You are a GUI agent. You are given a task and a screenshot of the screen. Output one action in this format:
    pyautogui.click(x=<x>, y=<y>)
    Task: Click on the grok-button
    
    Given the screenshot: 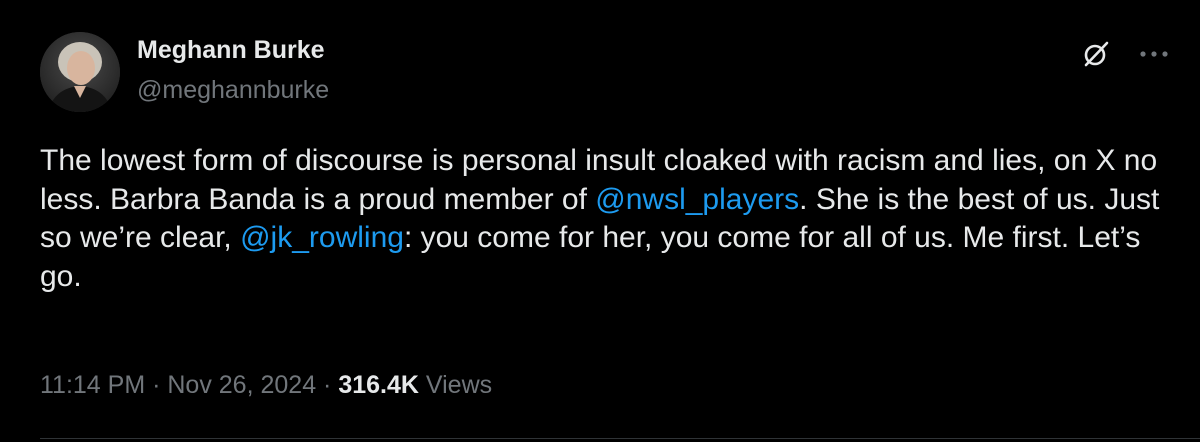 What is the action you would take?
    pyautogui.click(x=1096, y=54)
    